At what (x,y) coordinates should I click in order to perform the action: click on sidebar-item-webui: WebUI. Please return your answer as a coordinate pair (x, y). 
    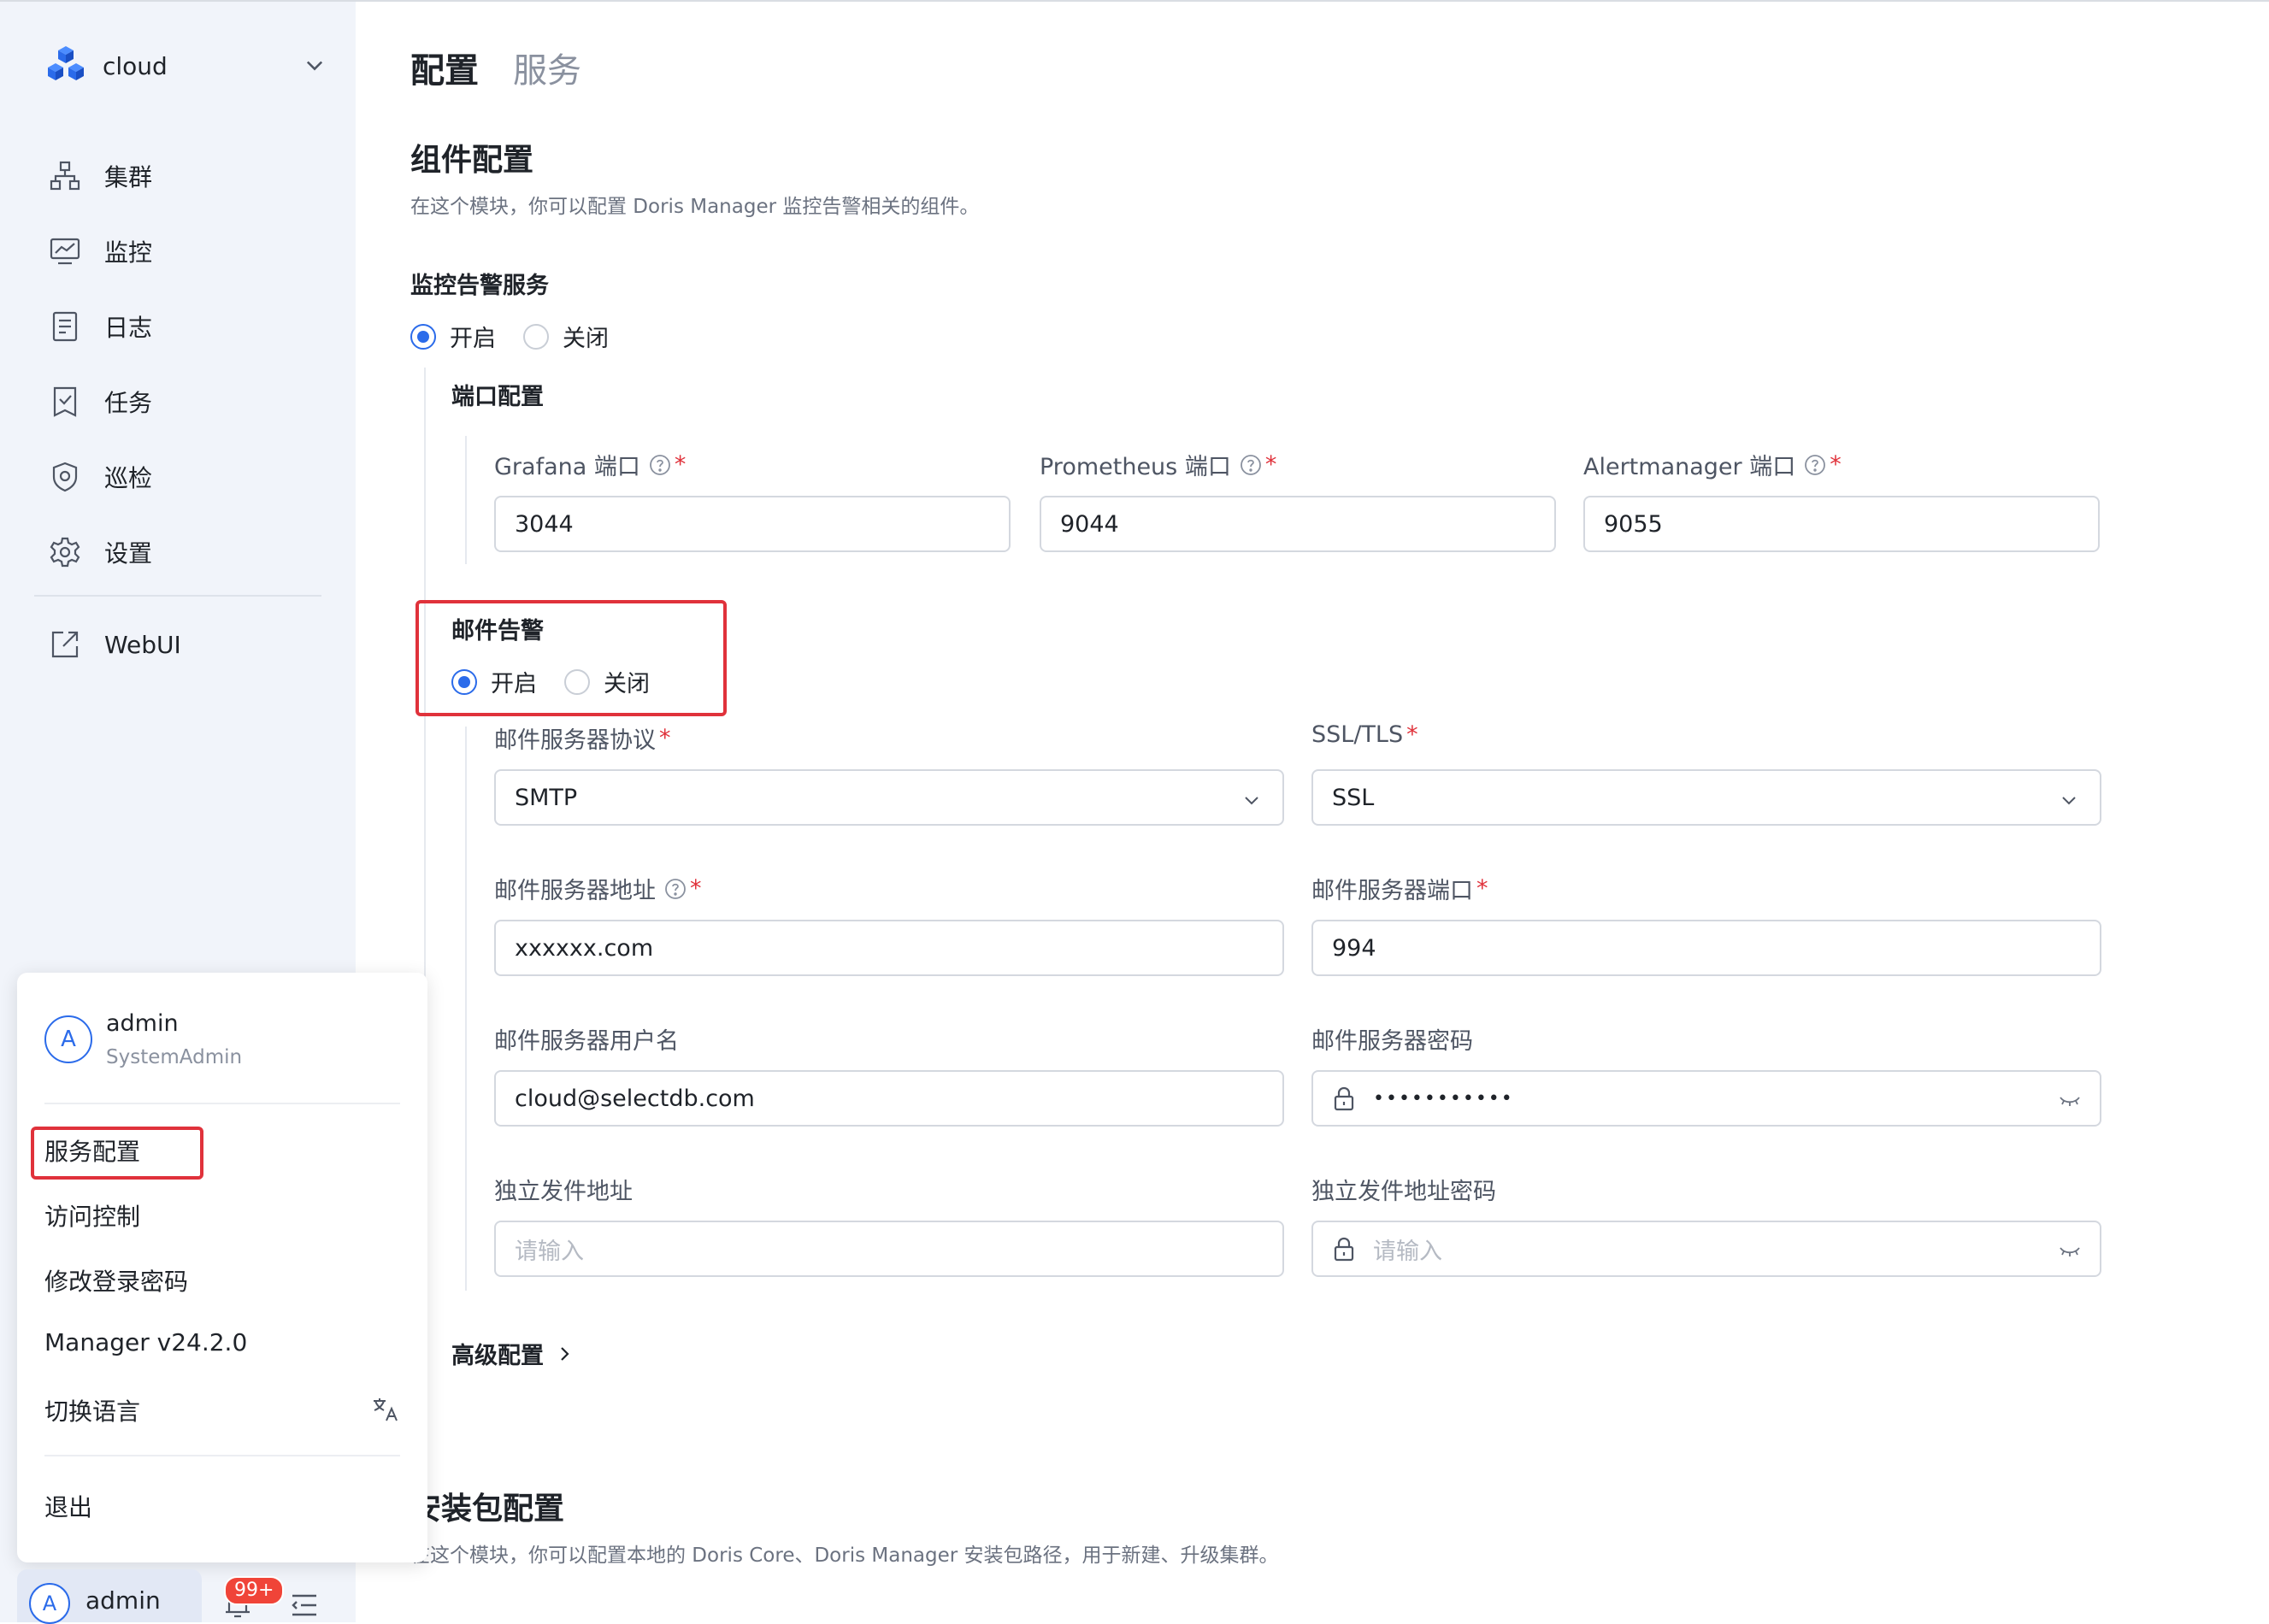
    Looking at the image, I should click on (115, 644).